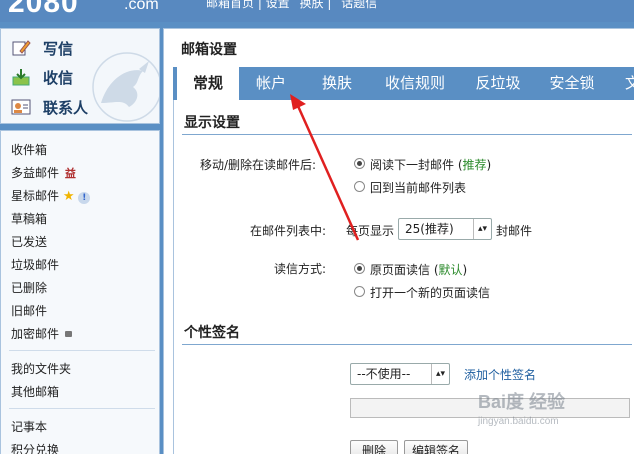  What do you see at coordinates (35, 447) in the screenshot?
I see `tool-points-exchange: 积分兑换` at bounding box center [35, 447].